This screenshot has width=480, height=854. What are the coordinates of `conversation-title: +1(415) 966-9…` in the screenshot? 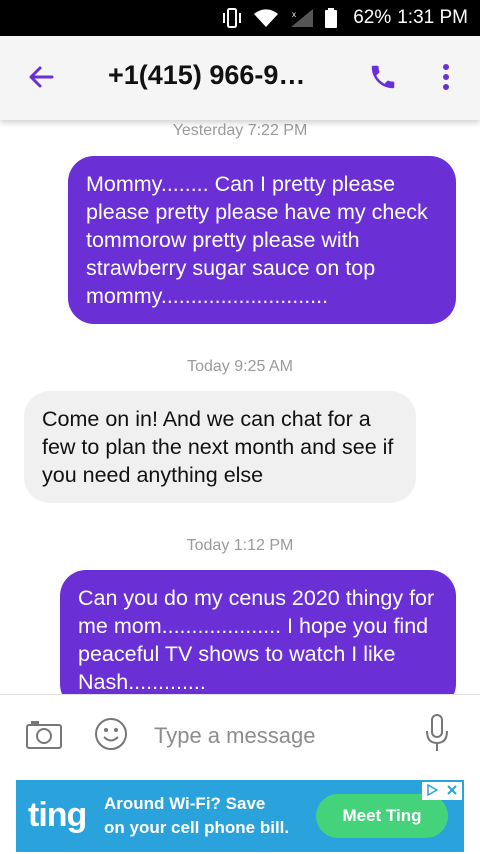 It's located at (207, 75).